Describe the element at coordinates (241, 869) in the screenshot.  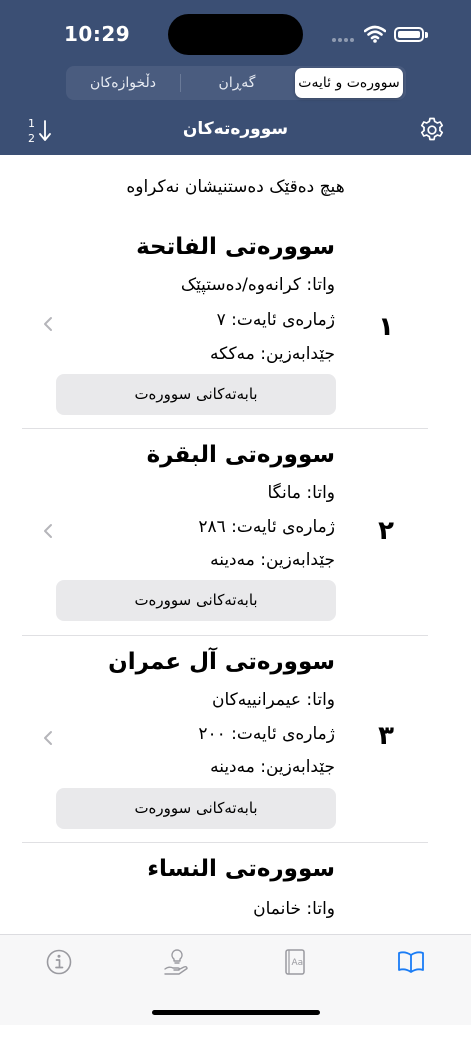
I see `surah-title: سوورەتی النساء` at that location.